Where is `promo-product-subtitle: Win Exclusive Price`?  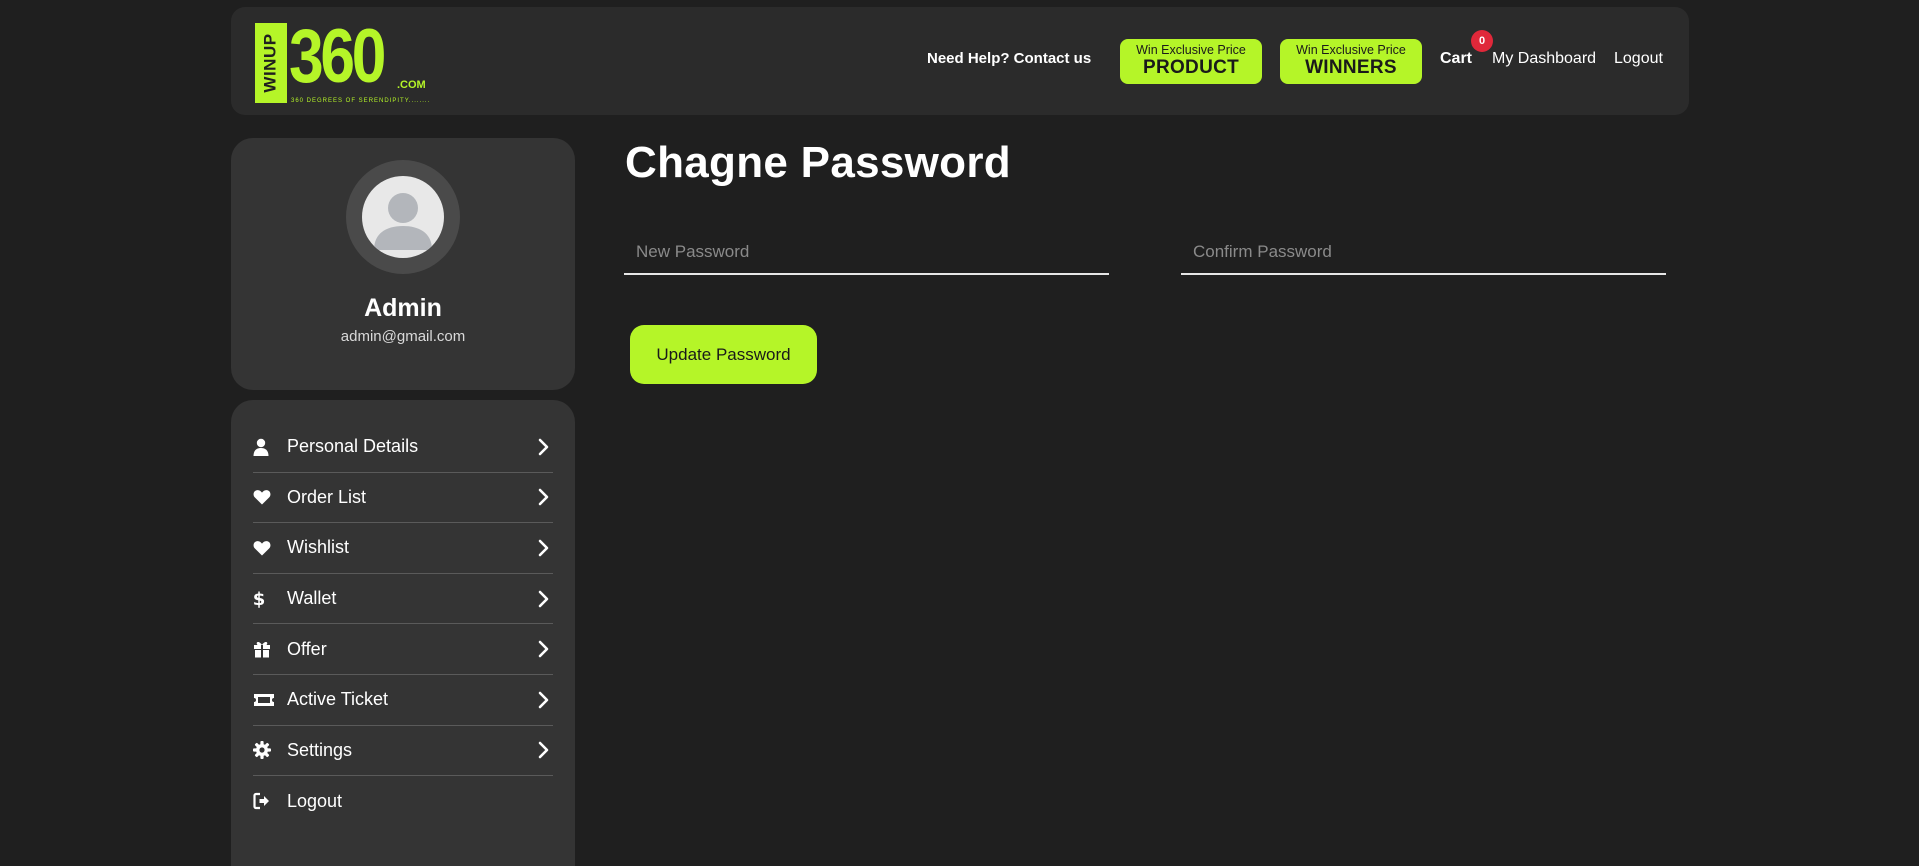 promo-product-subtitle: Win Exclusive Price is located at coordinates (1191, 50).